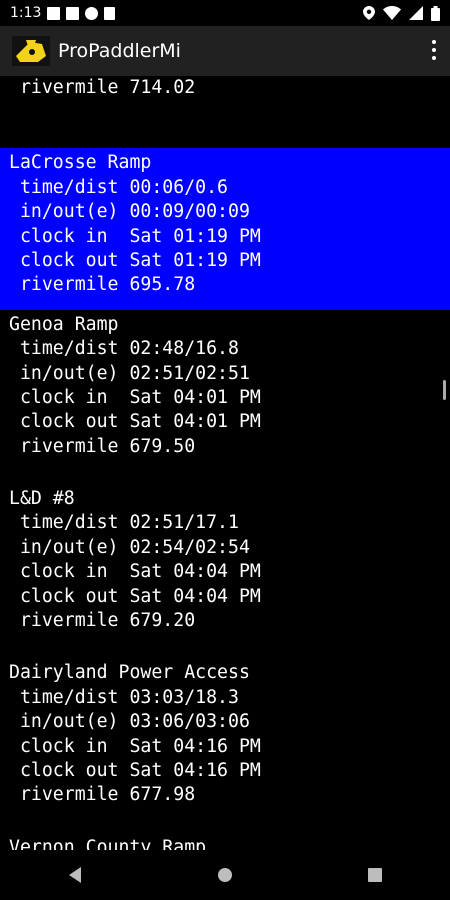 Image resolution: width=450 pixels, height=900 pixels. What do you see at coordinates (124, 523) in the screenshot?
I see `entry-time-dist: time/dist 02:51/17.1` at bounding box center [124, 523].